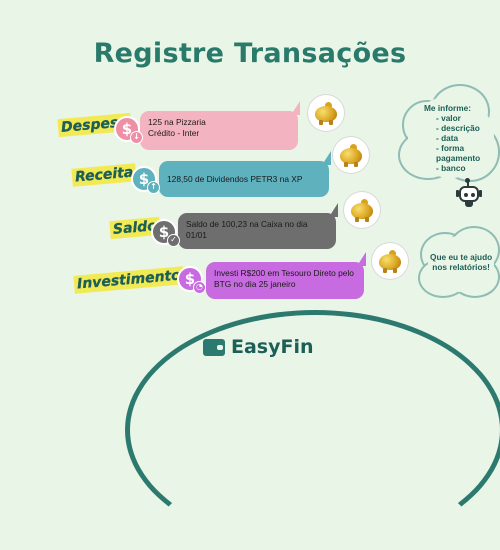 This screenshot has height=550, width=500. Describe the element at coordinates (165, 233) in the screenshot. I see `dollar-check-icon: $ ✓` at that location.